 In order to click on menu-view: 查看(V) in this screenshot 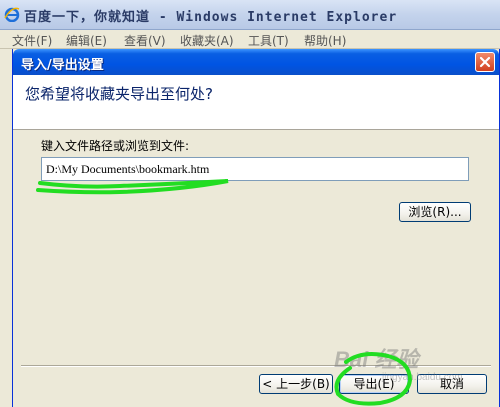, I will do `click(145, 40)`.